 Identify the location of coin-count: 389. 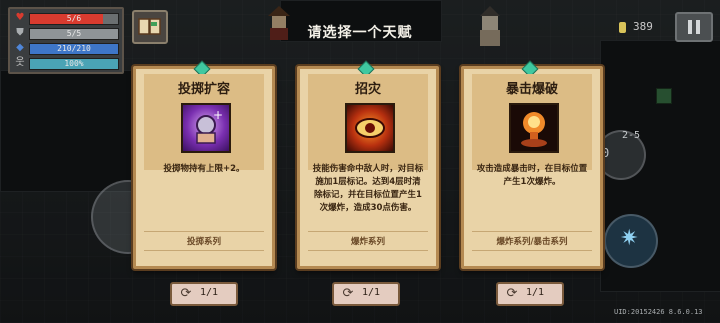
(643, 26).